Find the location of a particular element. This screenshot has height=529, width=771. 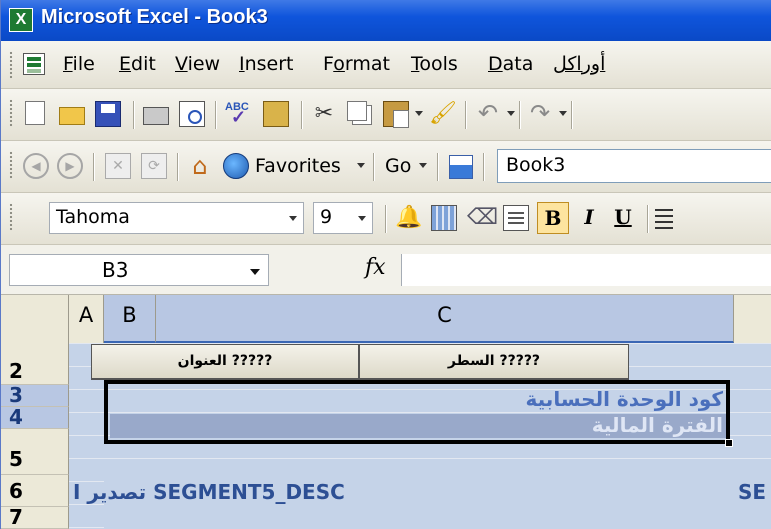

column-header-c: C is located at coordinates (445, 319).